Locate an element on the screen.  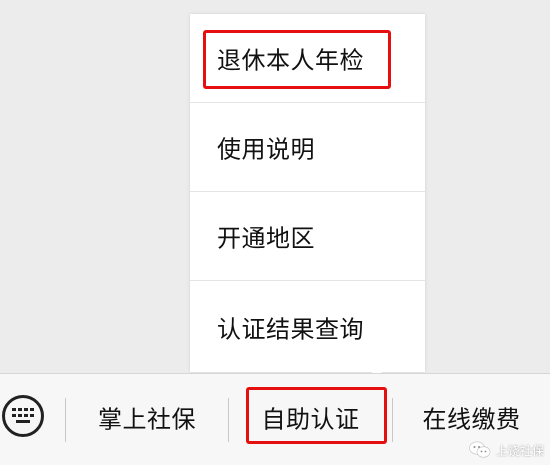
menu-item-available-regions: 开通地区 is located at coordinates (307, 236).